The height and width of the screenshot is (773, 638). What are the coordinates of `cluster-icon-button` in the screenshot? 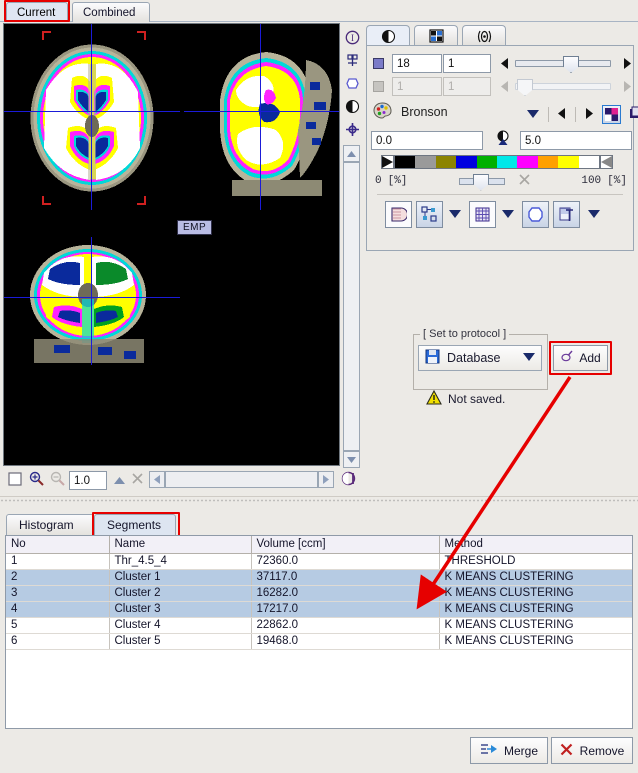 It's located at (429, 214).